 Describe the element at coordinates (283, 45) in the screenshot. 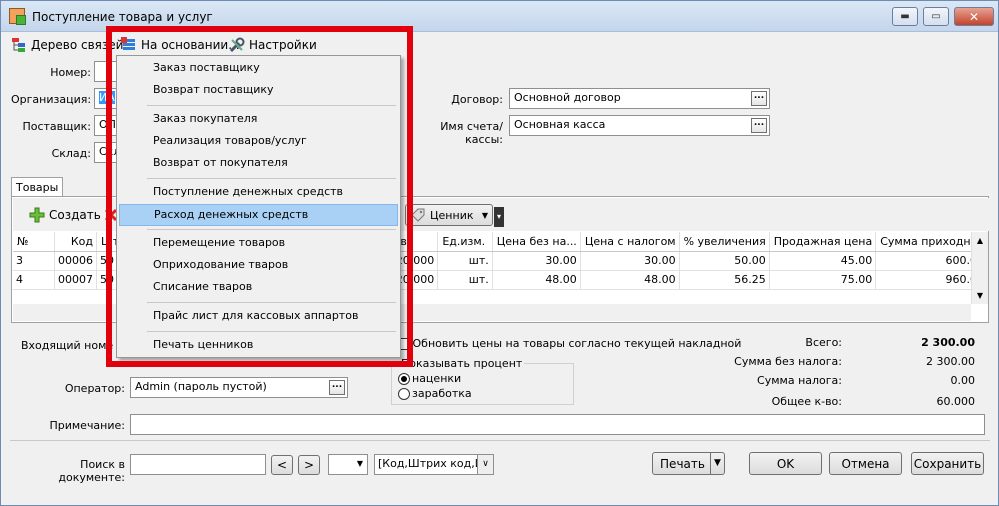

I see `settings-label: Настройки` at that location.